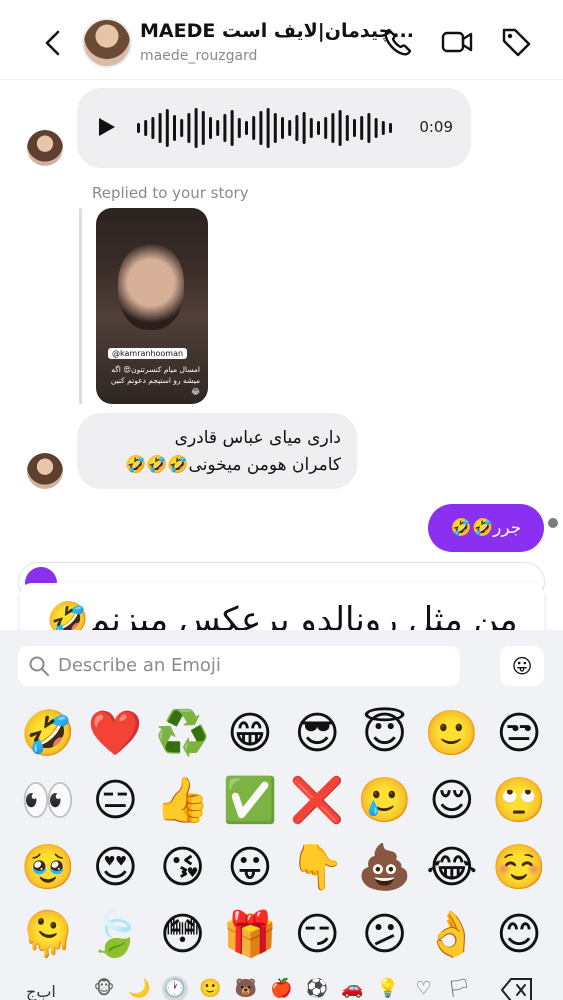 Image resolution: width=563 pixels, height=1000 pixels. Describe the element at coordinates (211, 988) in the screenshot. I see `emoji-category-tab: 🙂` at that location.